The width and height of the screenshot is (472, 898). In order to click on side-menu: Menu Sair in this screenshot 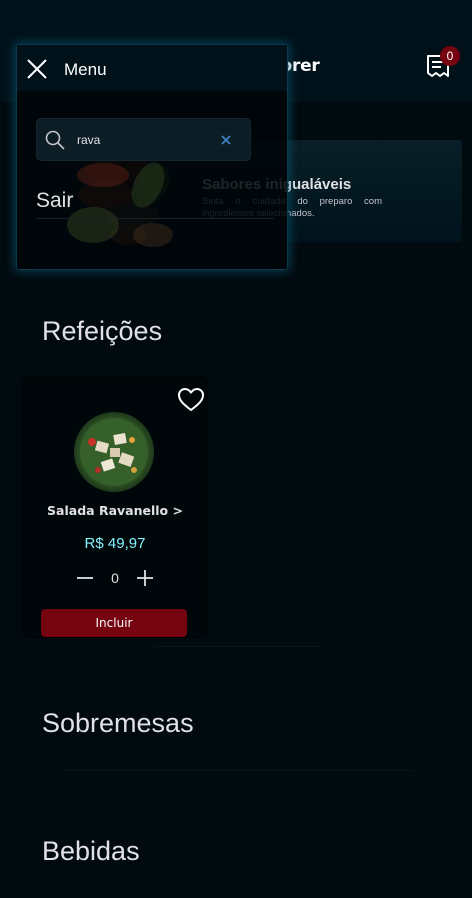, I will do `click(152, 157)`.